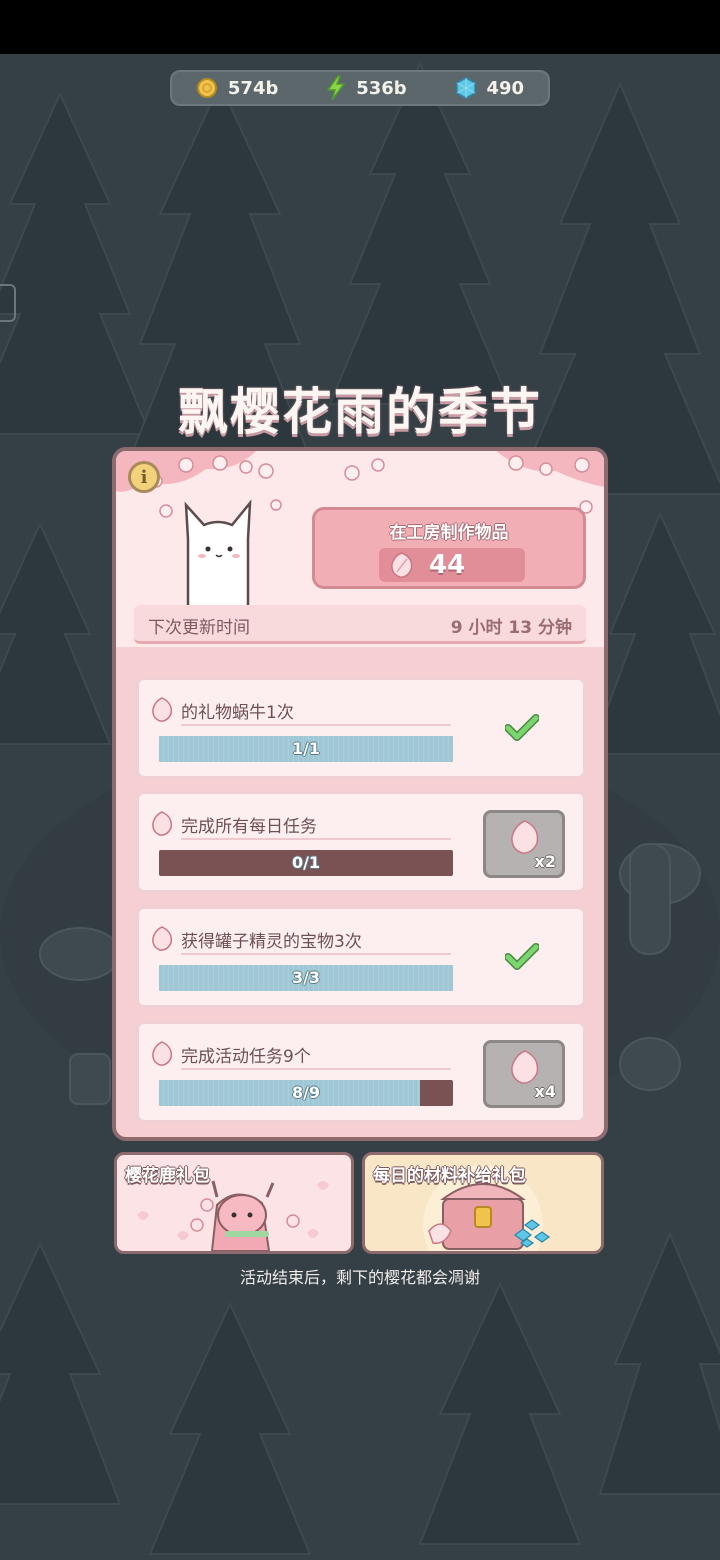 This screenshot has height=1560, width=720. I want to click on event-footnote: 活动结束后，剩下的樱花都会凋谢, so click(359, 1277).